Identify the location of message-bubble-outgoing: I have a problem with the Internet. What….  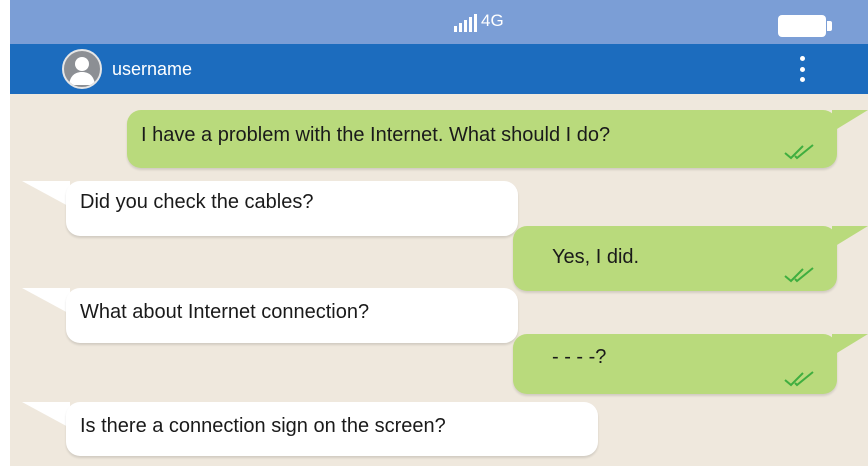
(482, 139).